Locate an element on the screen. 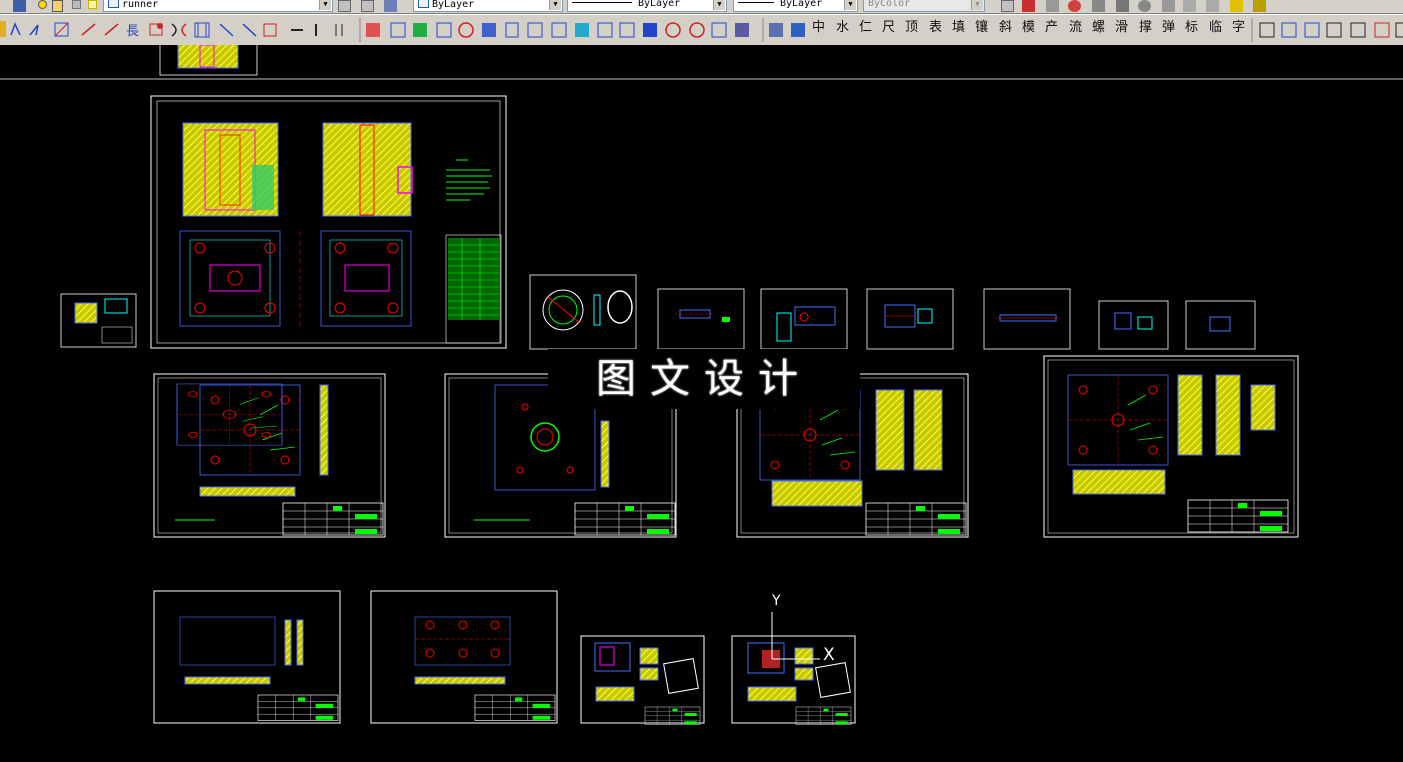 The height and width of the screenshot is (762, 1403). mold-tool-button-13: 螺 is located at coordinates (1098, 28).